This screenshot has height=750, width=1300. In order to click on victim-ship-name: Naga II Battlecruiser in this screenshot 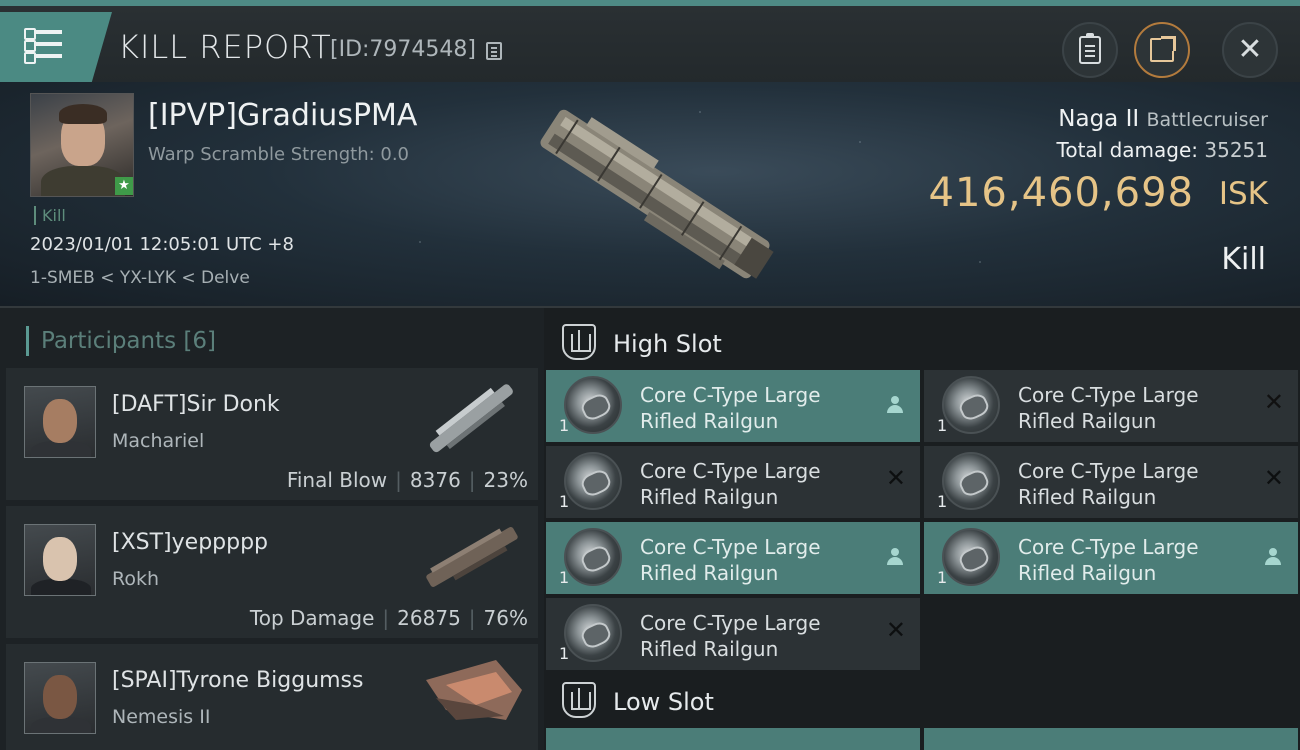, I will do `click(1163, 119)`.